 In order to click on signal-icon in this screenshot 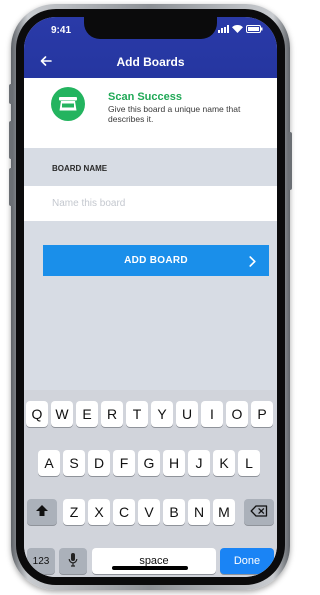, I will do `click(223, 29)`.